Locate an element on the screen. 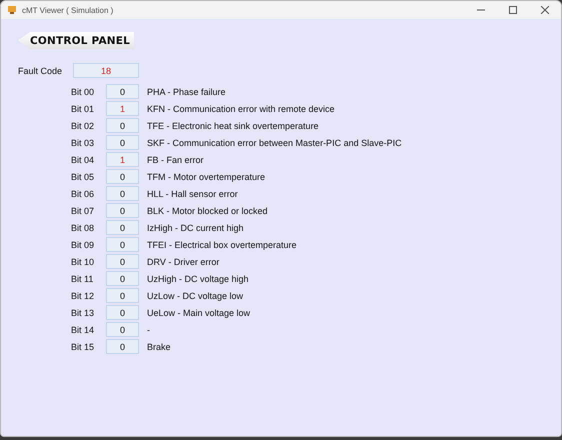 The height and width of the screenshot is (440, 562). bit-label: Bit 08 is located at coordinates (83, 227).